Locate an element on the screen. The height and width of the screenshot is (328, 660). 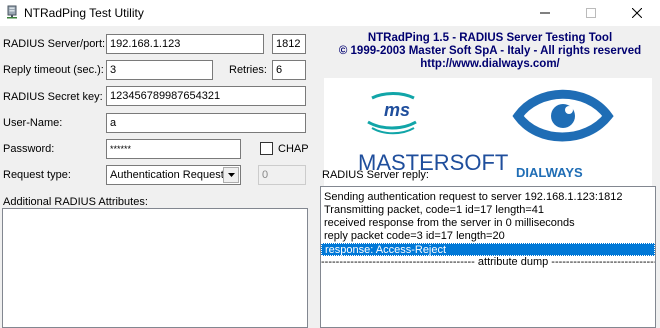
window-title: NTRadPing Test Utility is located at coordinates (84, 13).